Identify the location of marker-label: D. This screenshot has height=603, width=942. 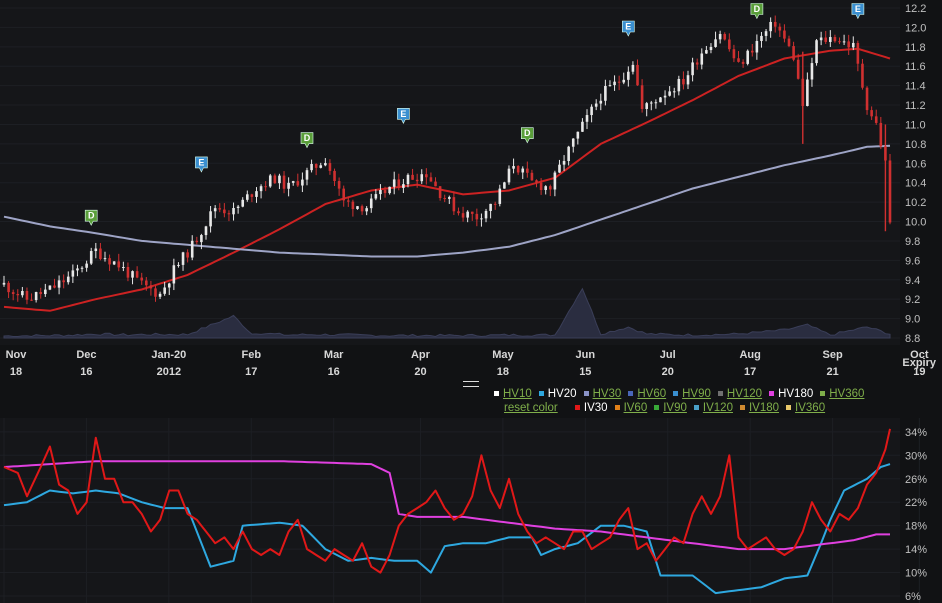
(527, 133).